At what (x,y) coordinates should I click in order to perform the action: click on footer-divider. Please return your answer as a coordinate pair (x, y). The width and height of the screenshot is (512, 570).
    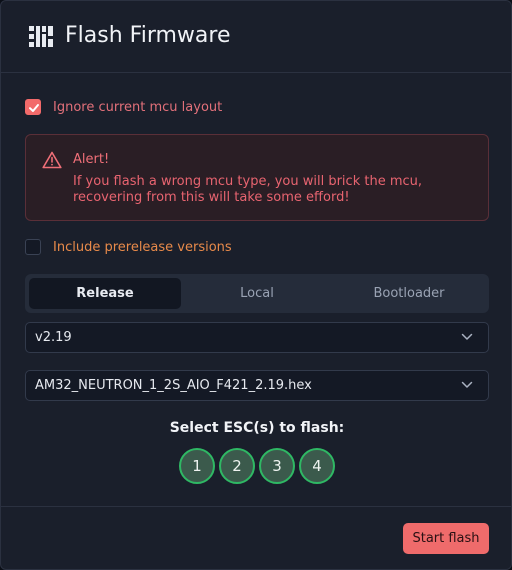
    Looking at the image, I should click on (256, 506).